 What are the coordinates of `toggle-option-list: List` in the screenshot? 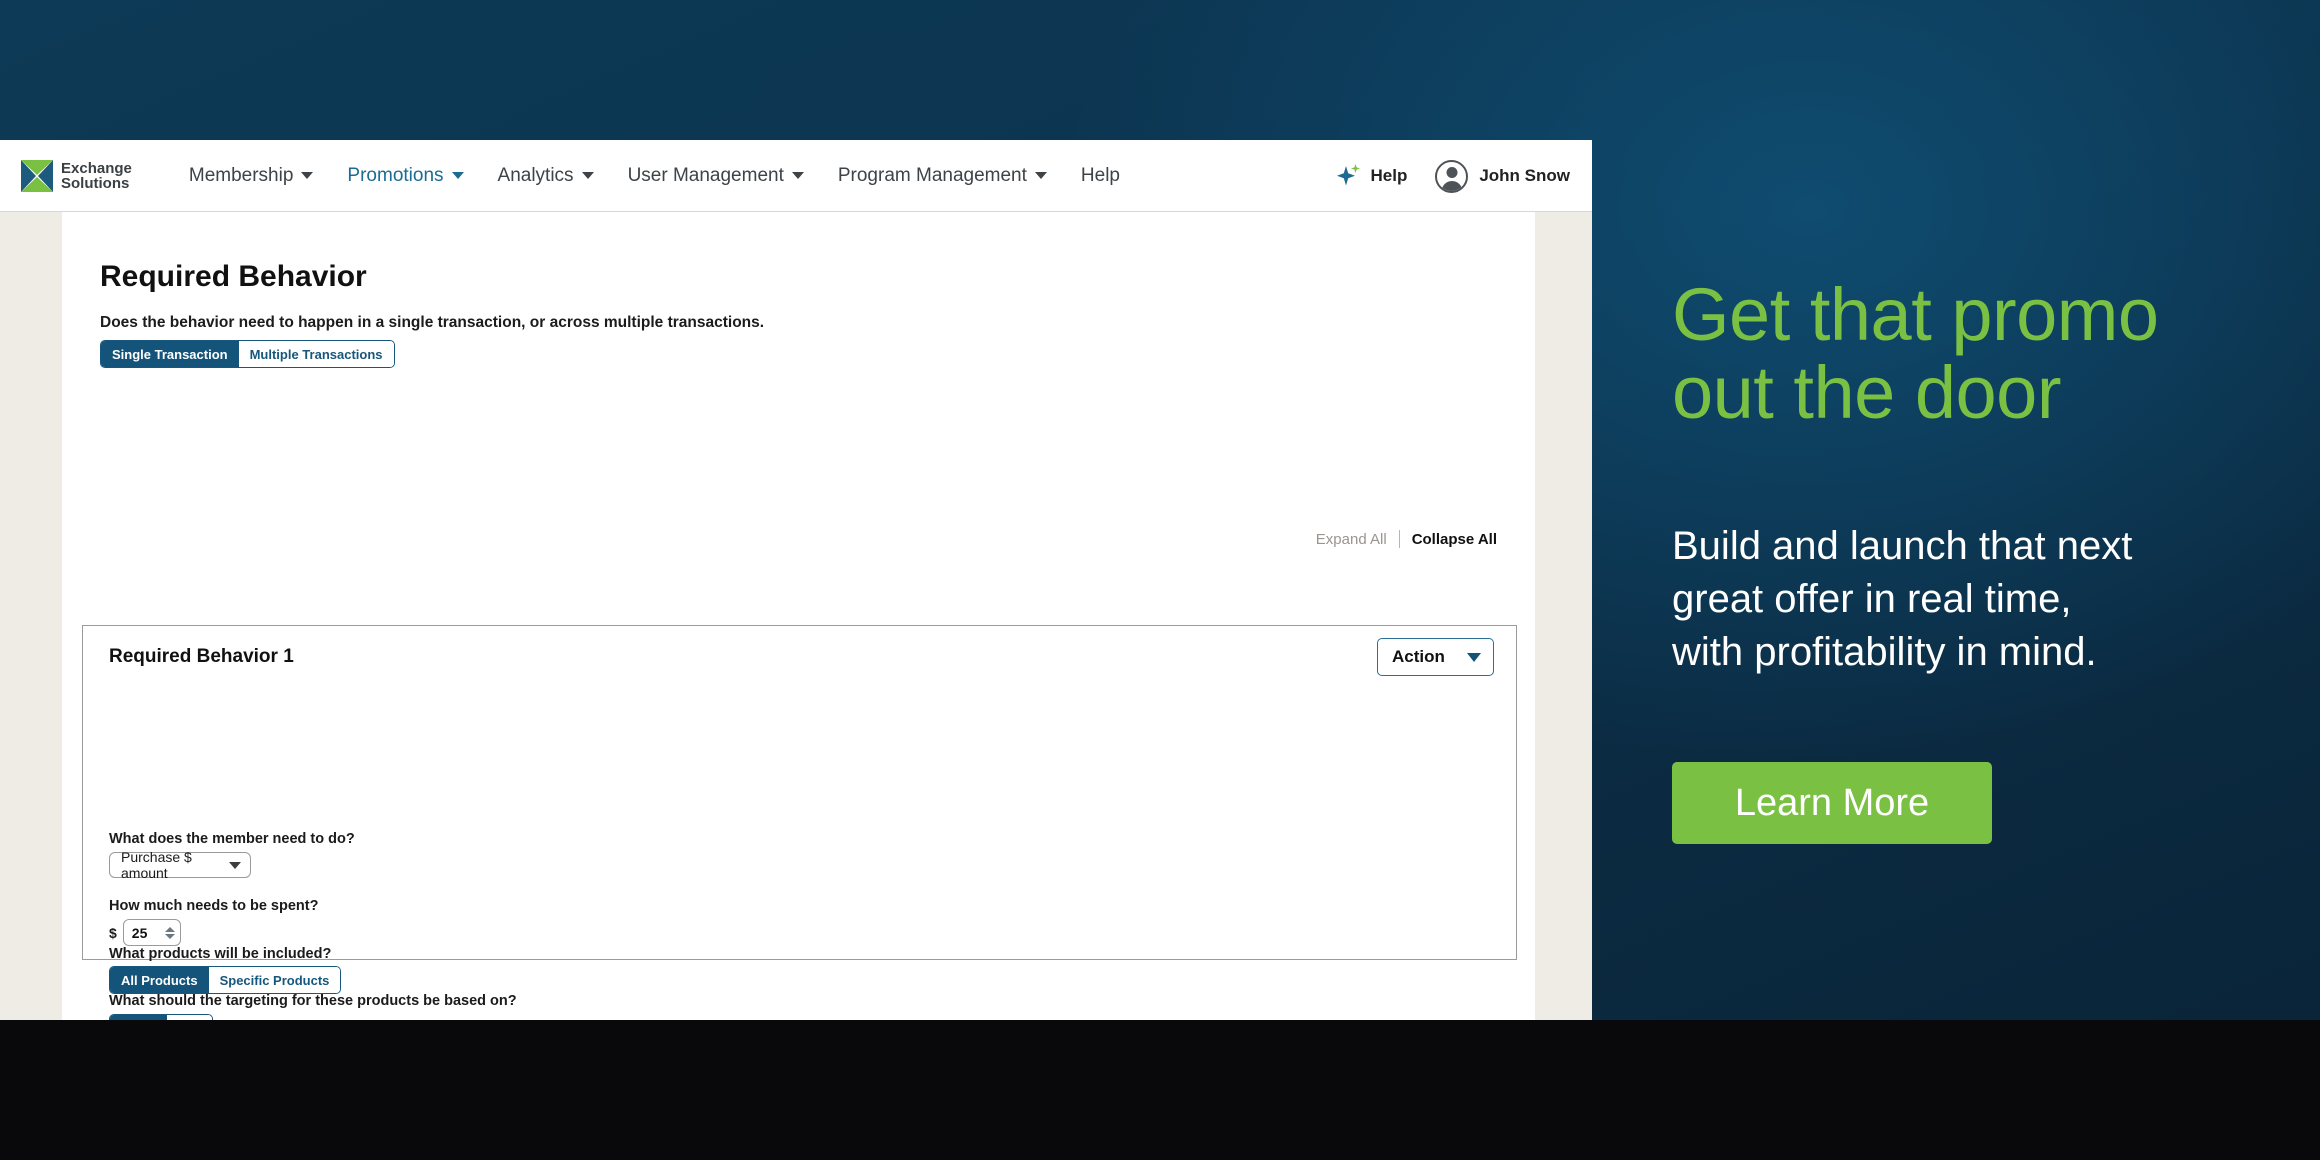 It's located at (189, 1017).